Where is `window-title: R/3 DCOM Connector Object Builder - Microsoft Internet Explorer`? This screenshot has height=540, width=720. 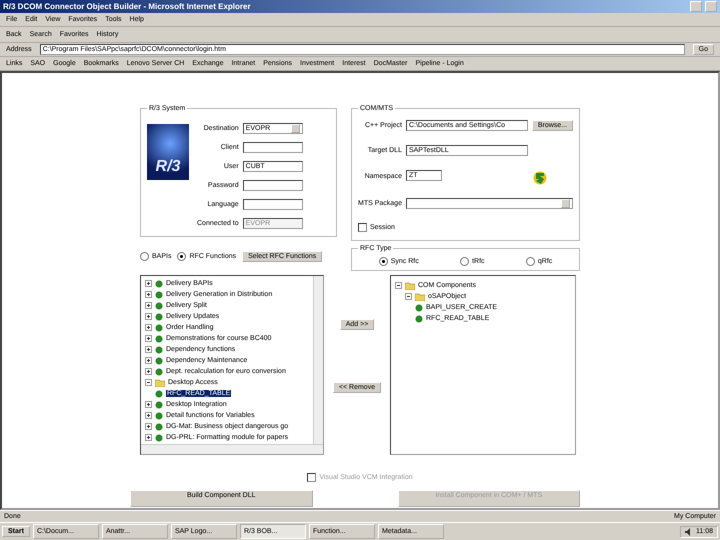
window-title: R/3 DCOM Connector Object Builder - Microsoft Internet Explorer is located at coordinates (127, 6).